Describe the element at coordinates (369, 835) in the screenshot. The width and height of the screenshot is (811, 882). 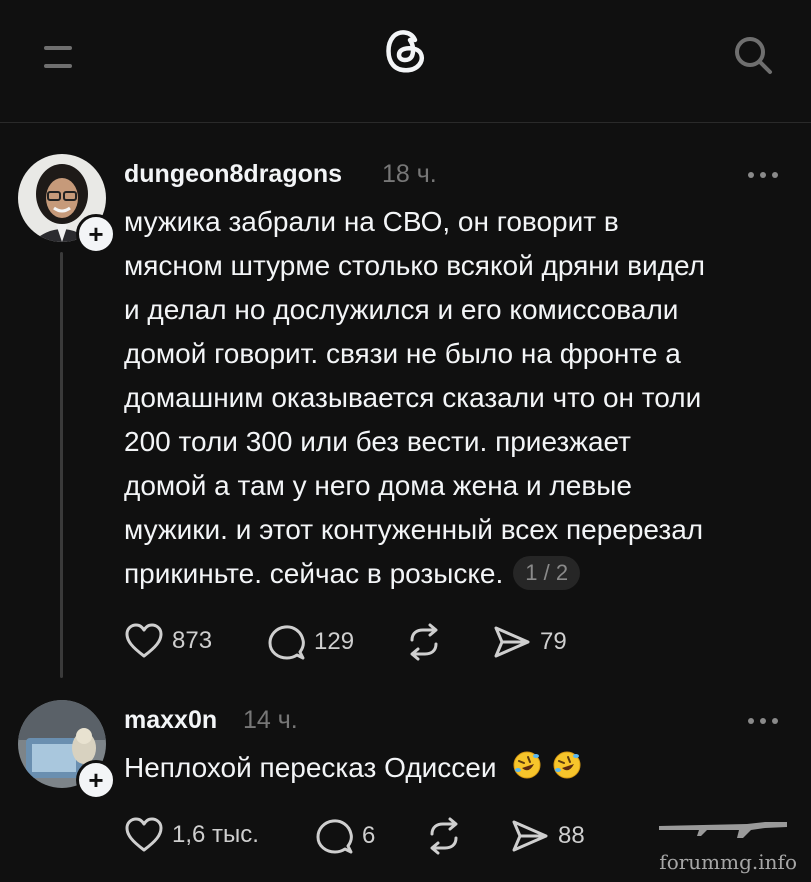
I see `reply-count: 6` at that location.